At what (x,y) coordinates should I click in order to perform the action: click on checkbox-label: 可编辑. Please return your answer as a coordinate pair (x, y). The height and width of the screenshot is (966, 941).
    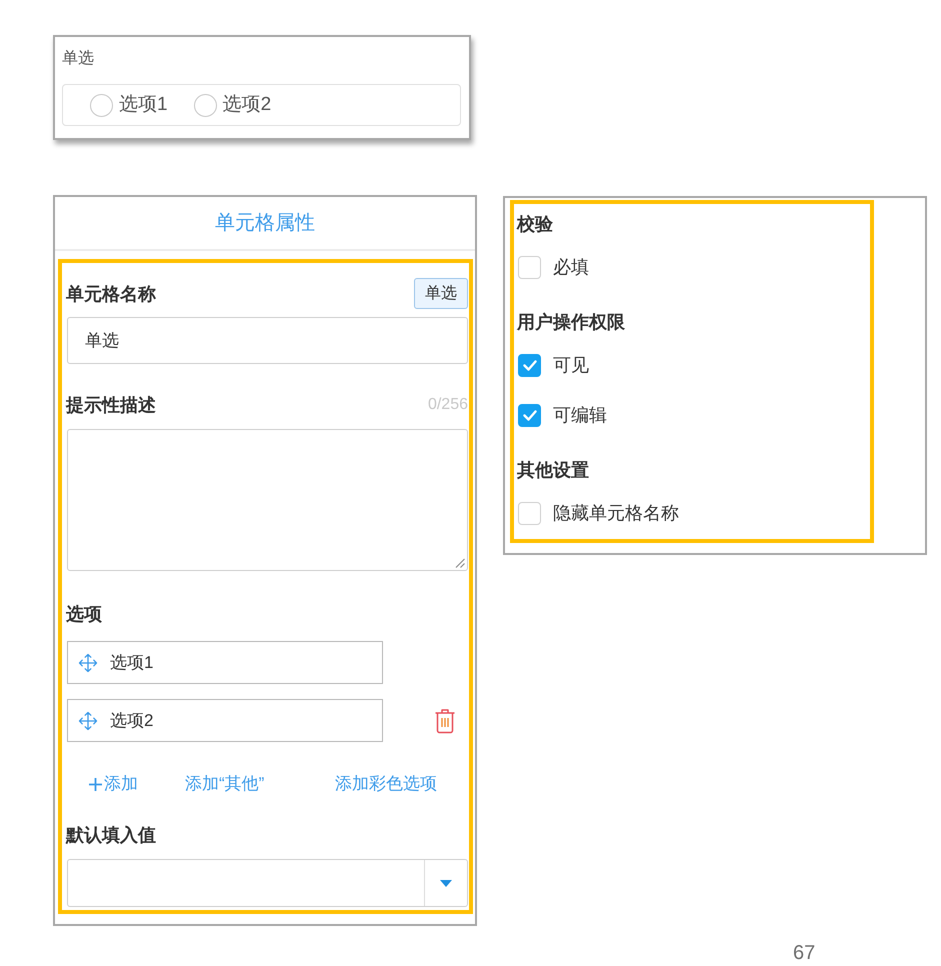
    Looking at the image, I should click on (580, 415).